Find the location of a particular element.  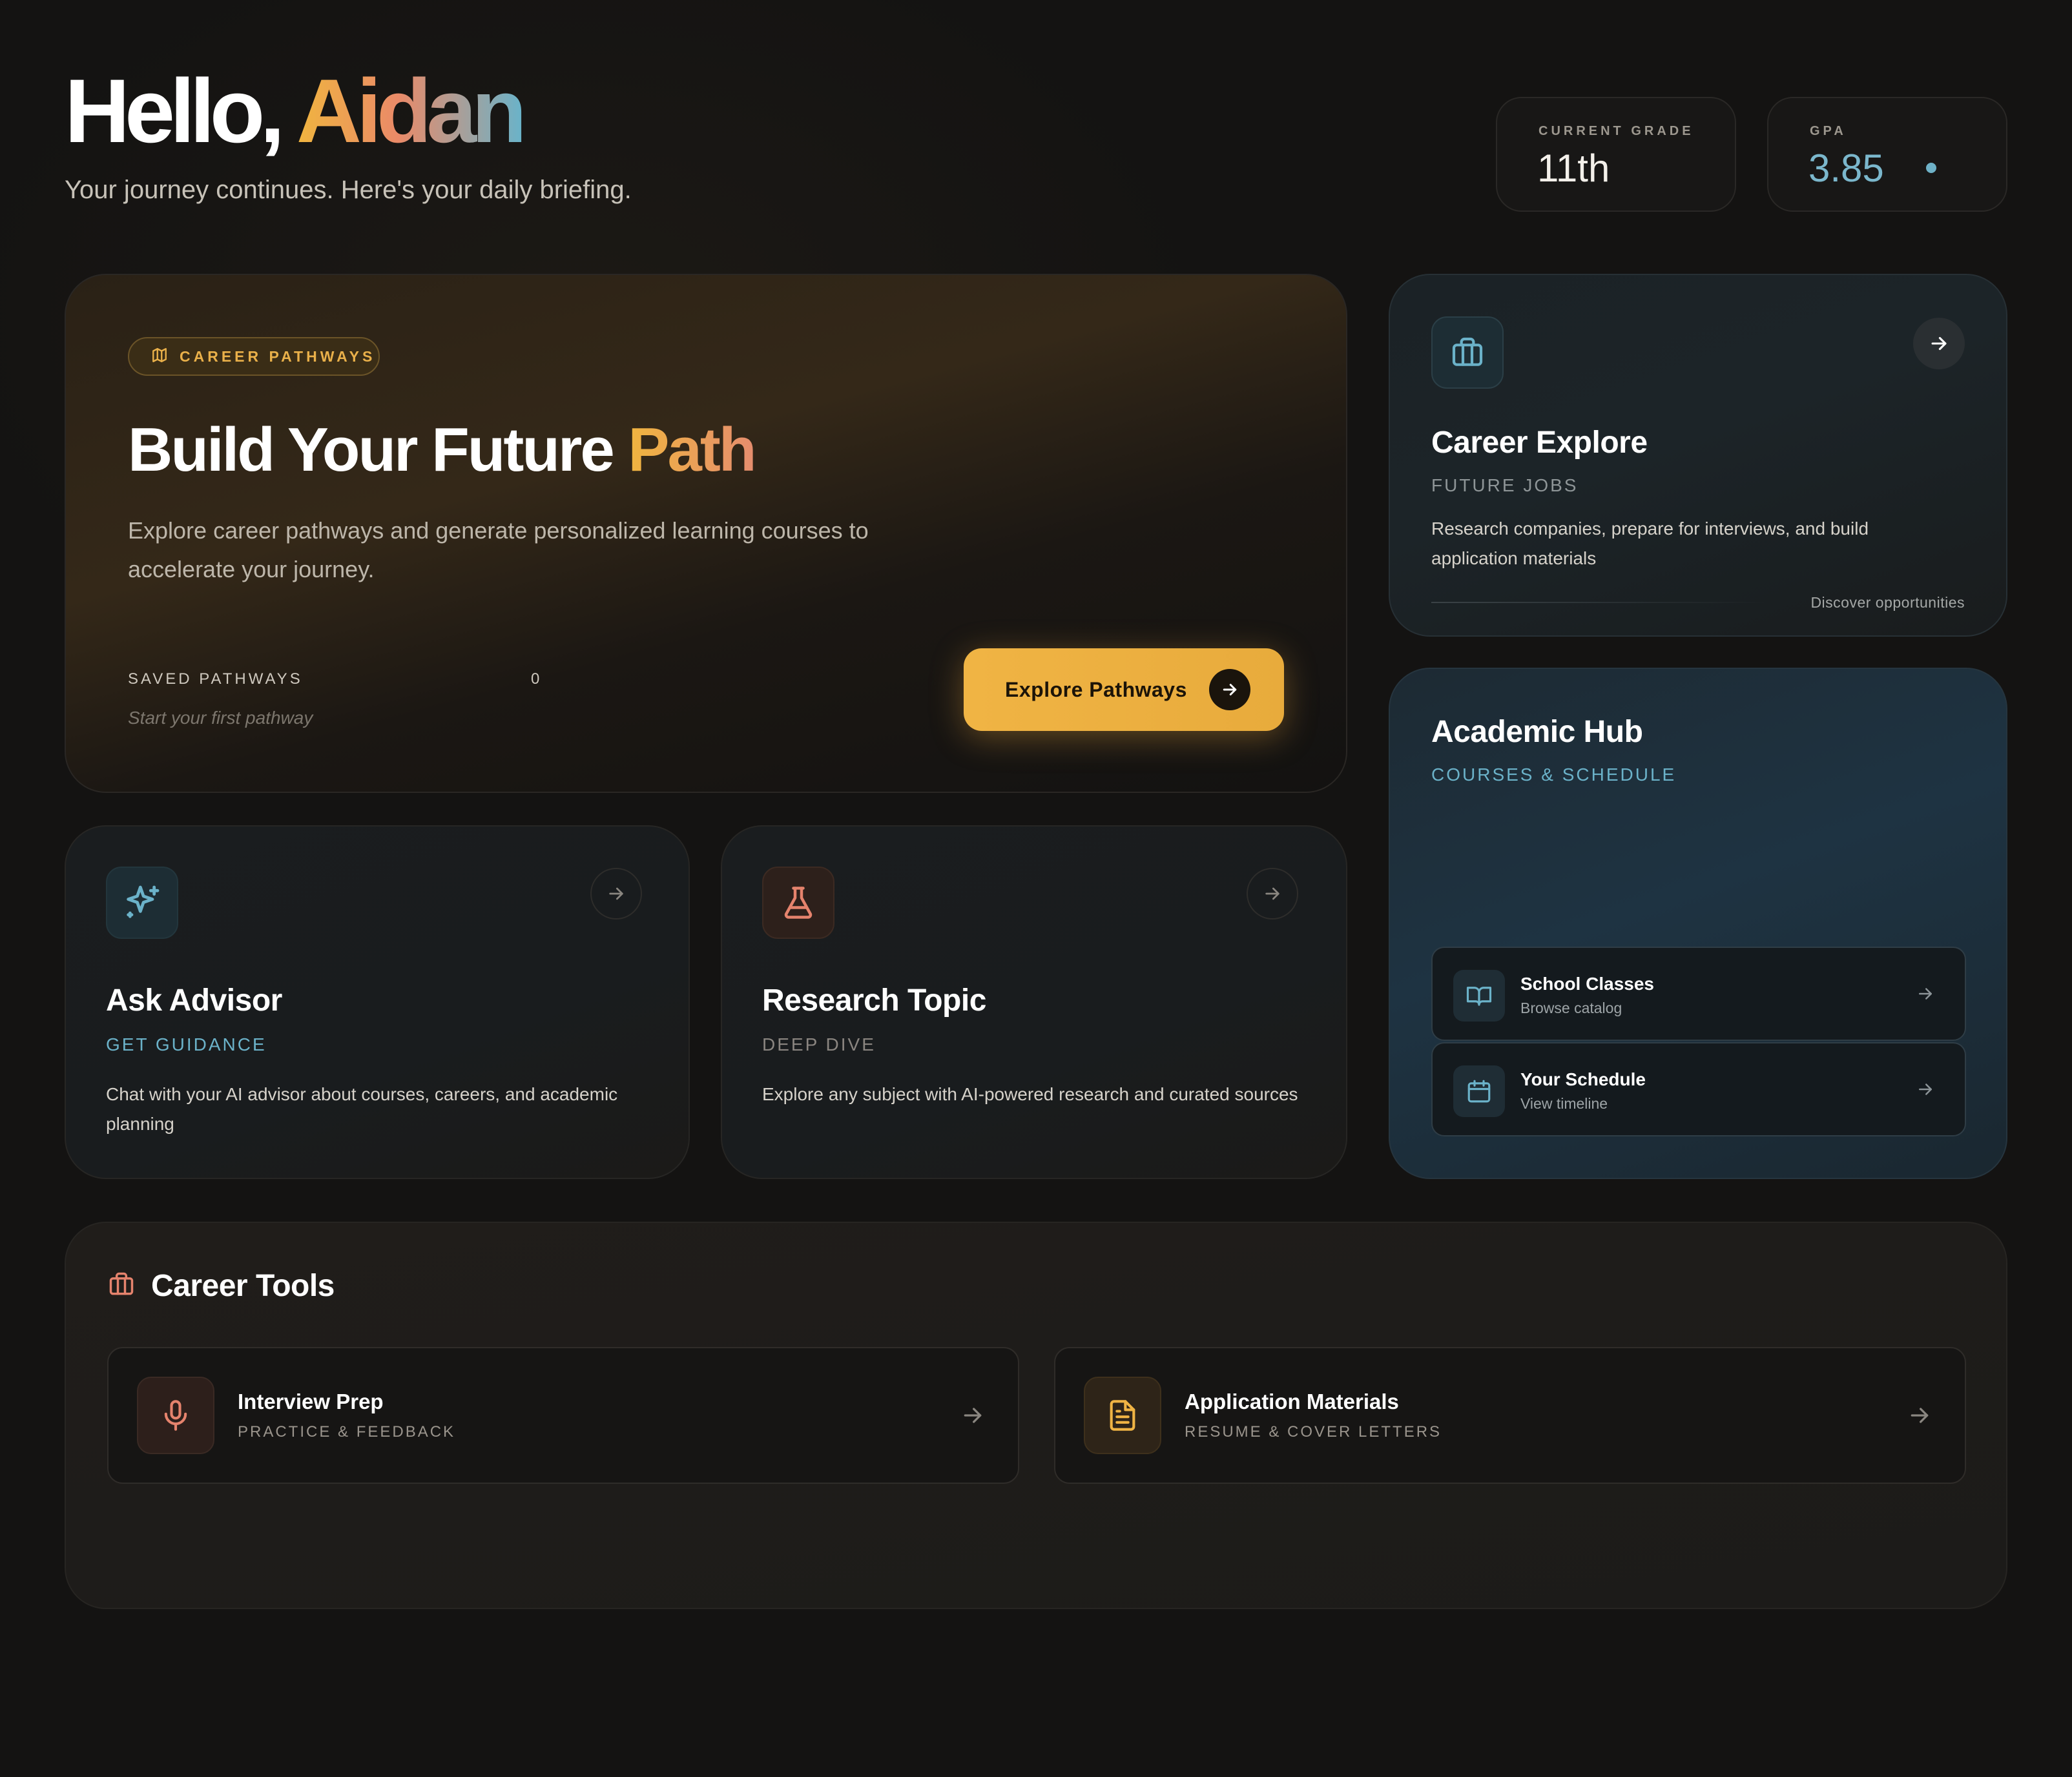

gpa-status-dot is located at coordinates (1931, 168).